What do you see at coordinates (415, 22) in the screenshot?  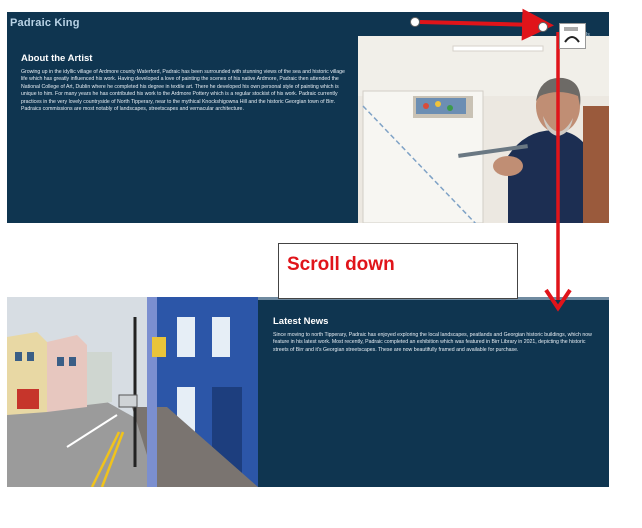 I see `start-marker-icon` at bounding box center [415, 22].